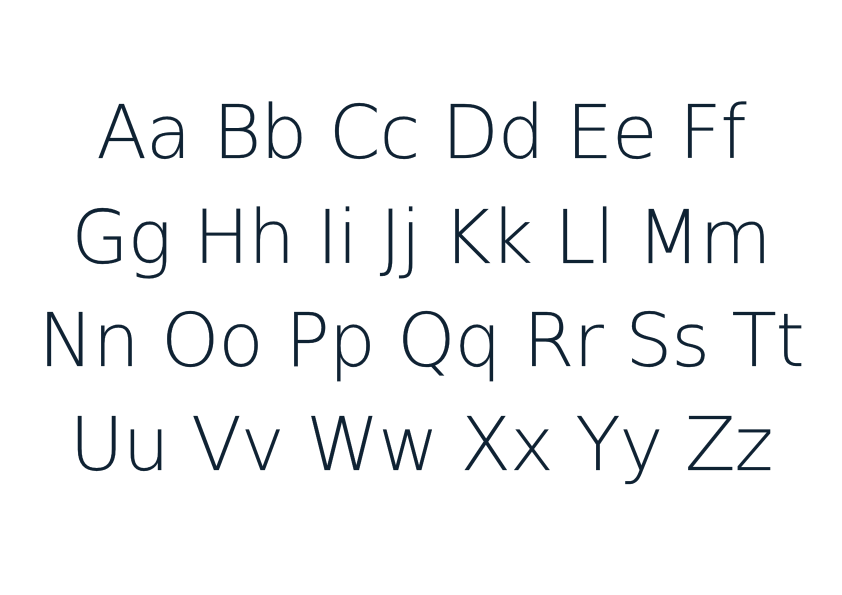 This screenshot has height=595, width=842. I want to click on specimen-line-3: Nn Oo Pp Qq Rr Ss Tt, so click(421, 341).